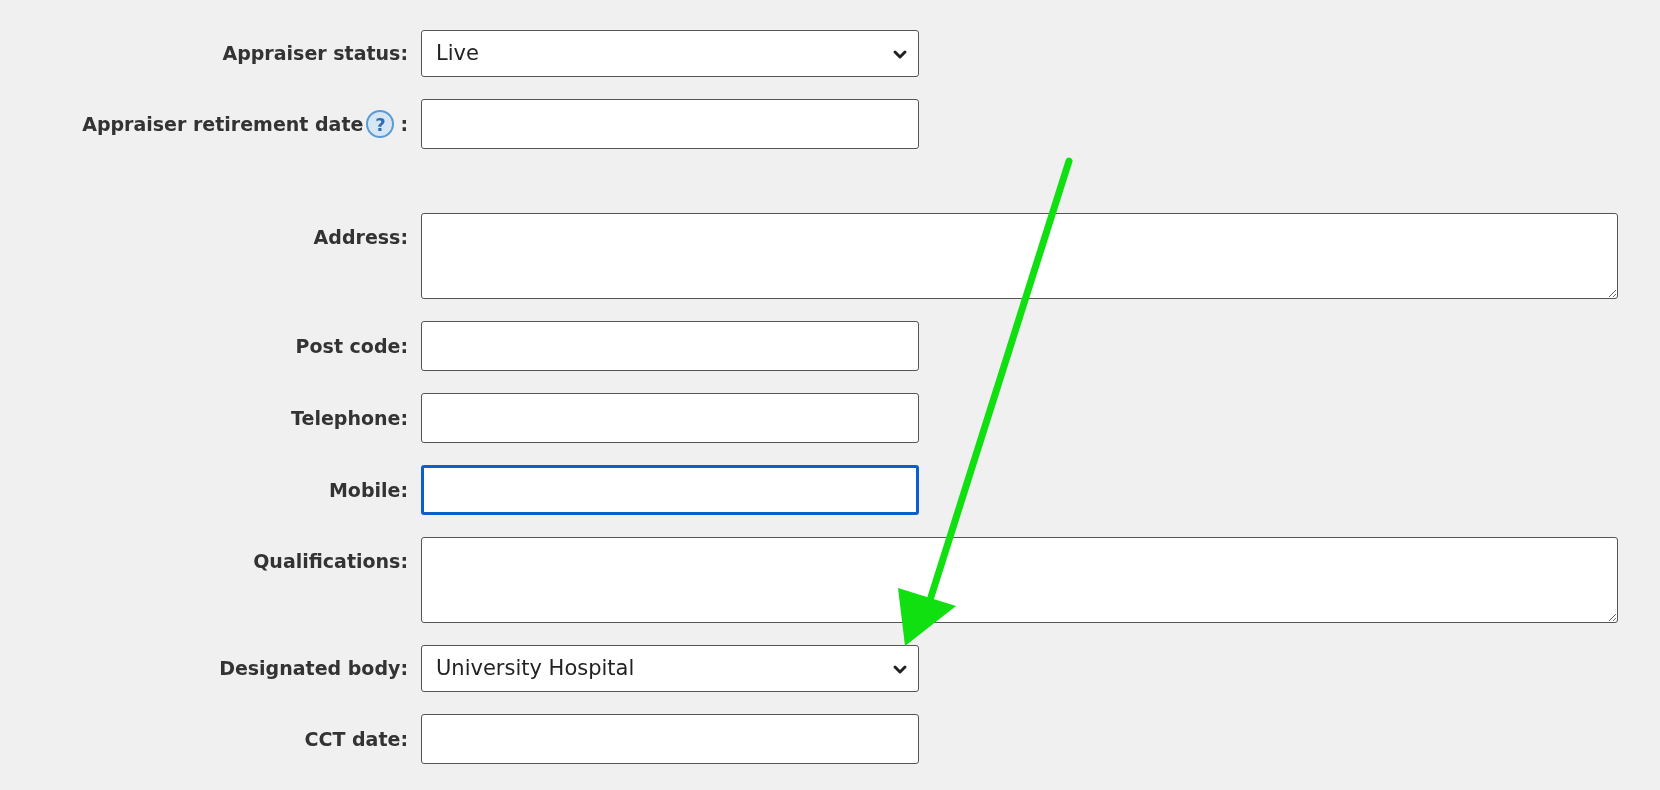 The width and height of the screenshot is (1660, 790). What do you see at coordinates (368, 490) in the screenshot?
I see `field-label: Mobile:` at bounding box center [368, 490].